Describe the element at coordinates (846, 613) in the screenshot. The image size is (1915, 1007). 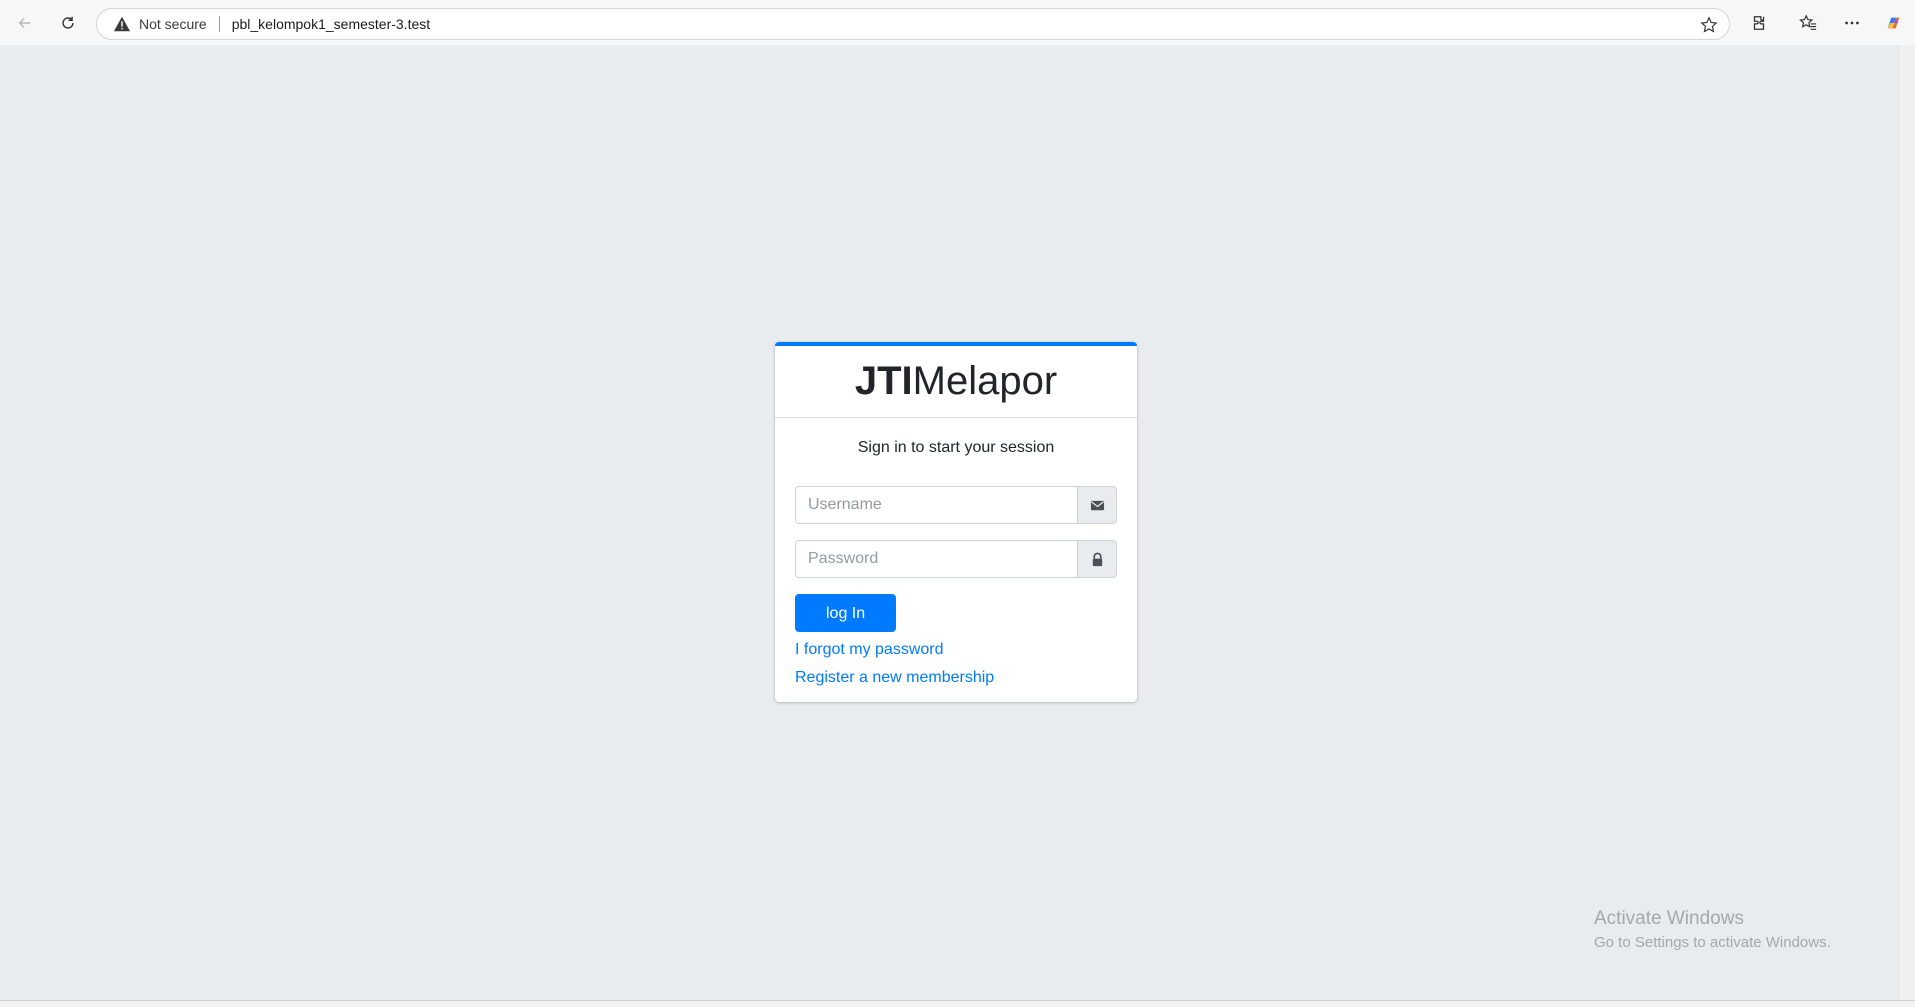
I see `login-button: log In` at that location.